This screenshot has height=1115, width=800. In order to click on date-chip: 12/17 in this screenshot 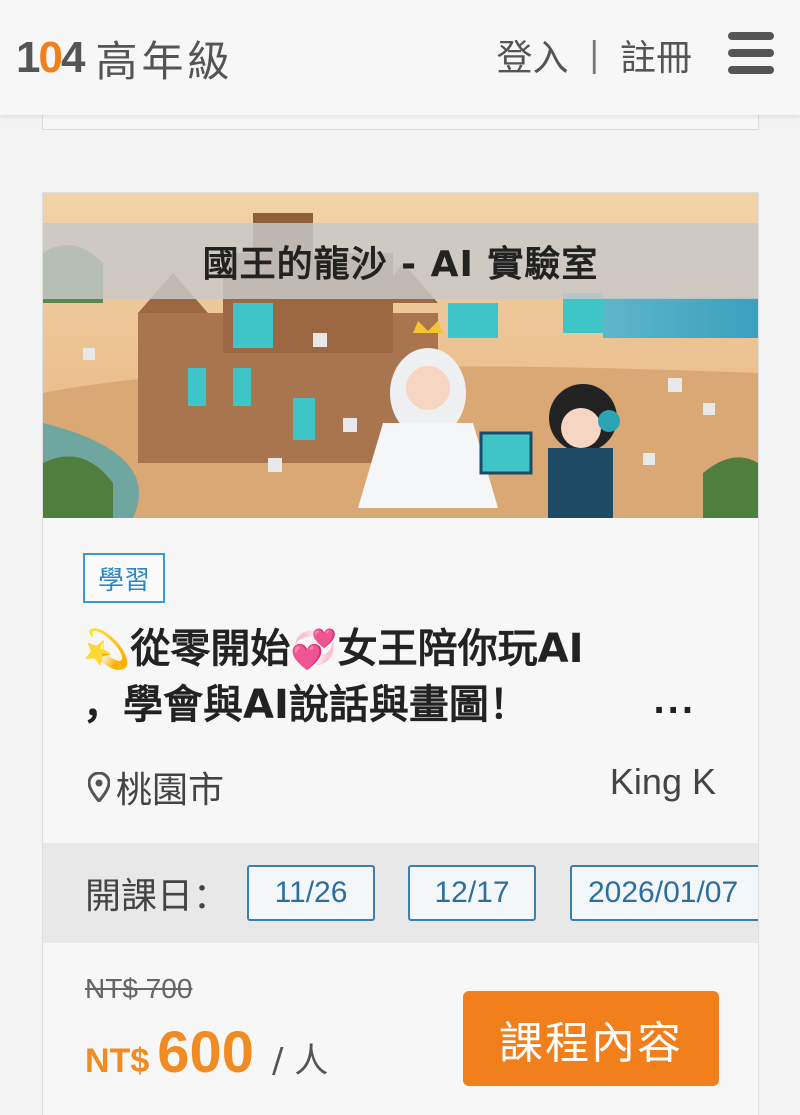, I will do `click(472, 893)`.